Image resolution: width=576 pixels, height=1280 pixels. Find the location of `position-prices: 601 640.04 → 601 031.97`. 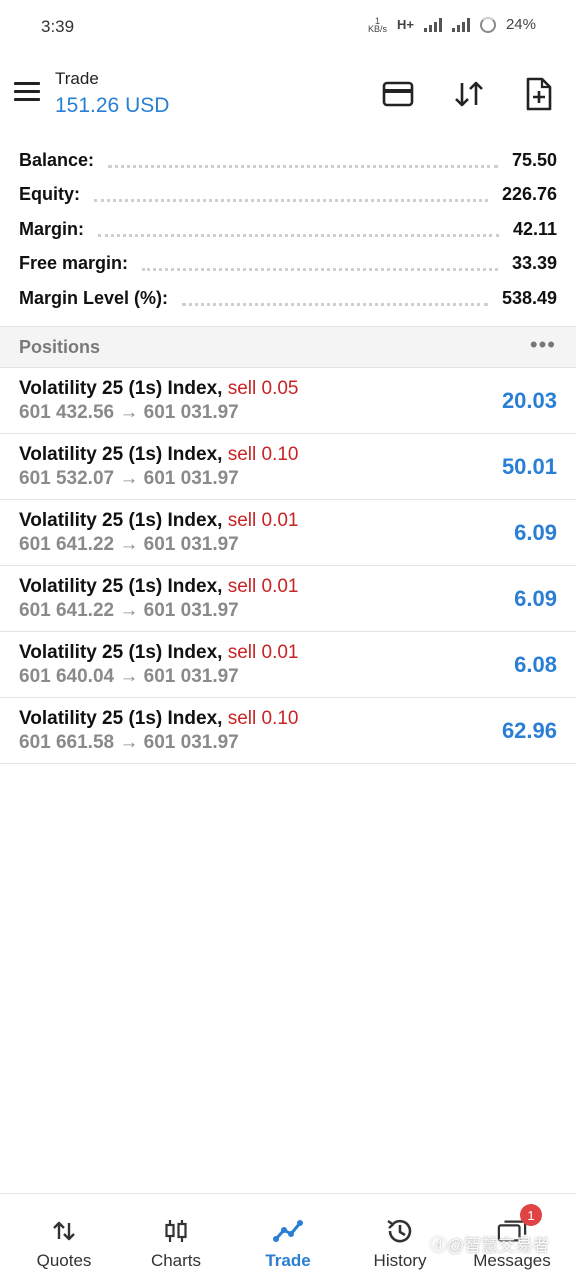

position-prices: 601 640.04 → 601 031.97 is located at coordinates (129, 676).